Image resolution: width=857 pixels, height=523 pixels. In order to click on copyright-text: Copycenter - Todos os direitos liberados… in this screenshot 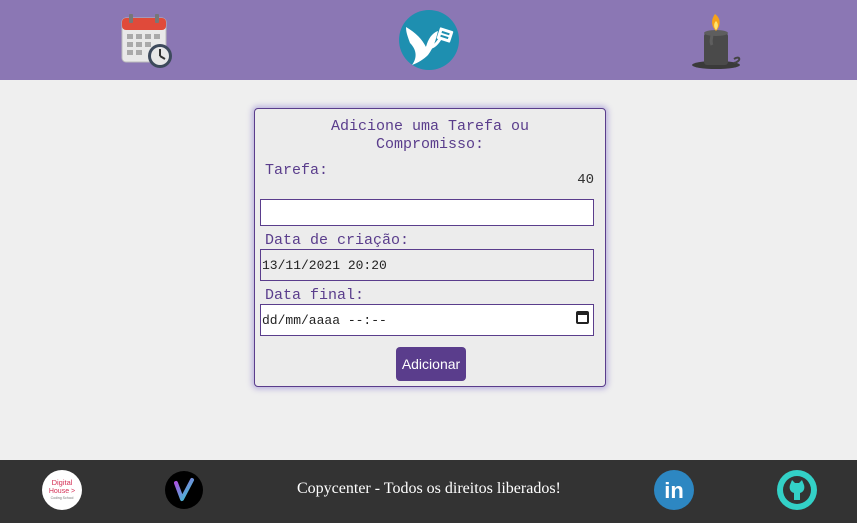, I will do `click(429, 488)`.